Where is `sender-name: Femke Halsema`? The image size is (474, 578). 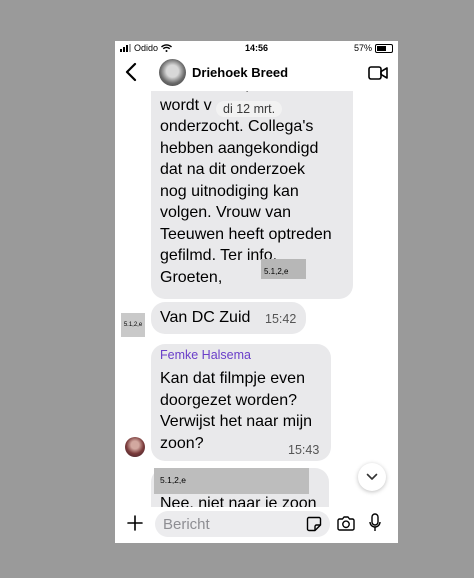
sender-name: Femke Halsema is located at coordinates (205, 355).